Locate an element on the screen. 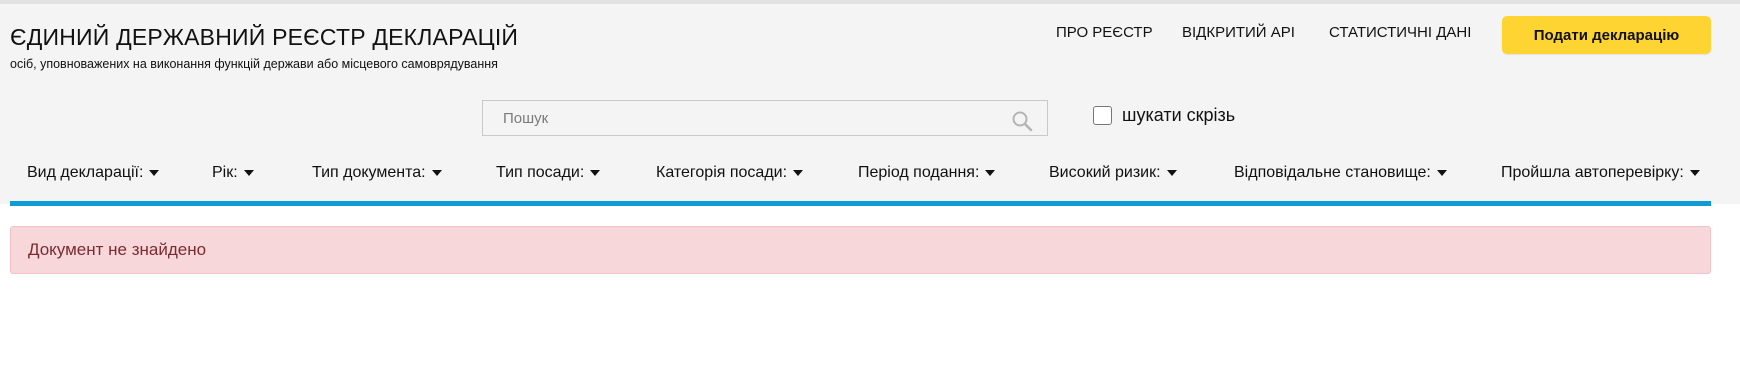 The height and width of the screenshot is (387, 1740). filter-position-category: Категорія посади: is located at coordinates (730, 173).